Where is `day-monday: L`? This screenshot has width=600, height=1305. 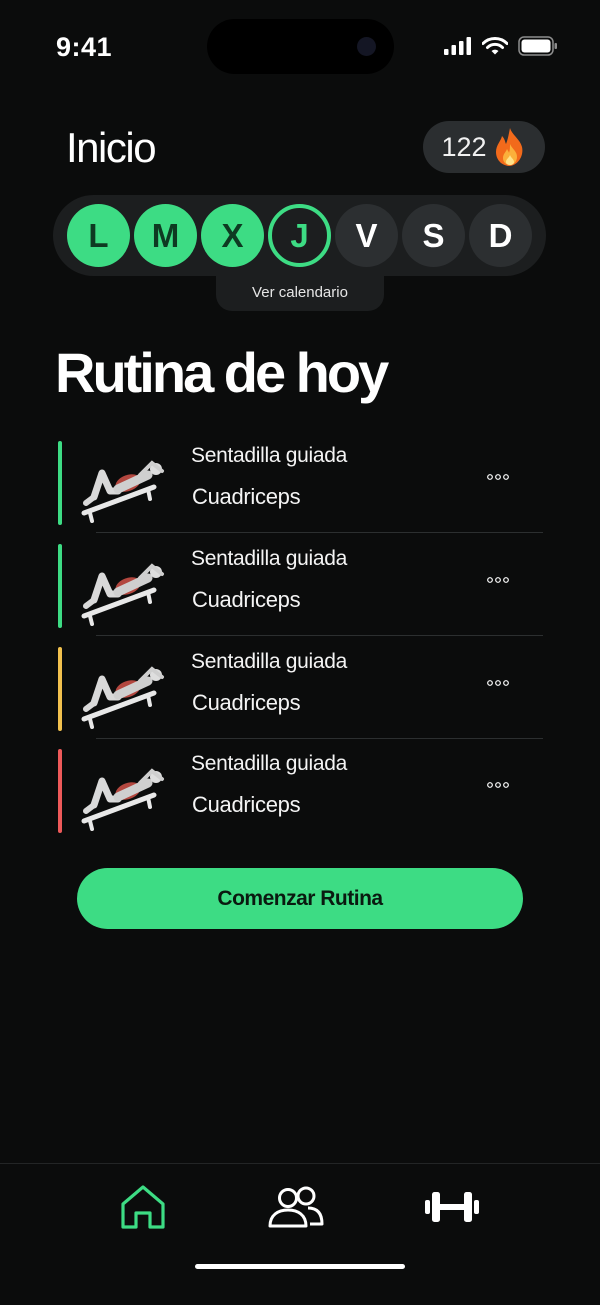 day-monday: L is located at coordinates (98, 235).